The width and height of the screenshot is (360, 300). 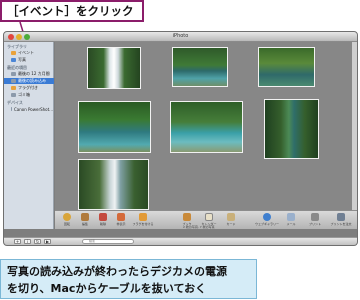 What do you see at coordinates (67, 217) in the screenshot?
I see `rotate-icon` at bounding box center [67, 217].